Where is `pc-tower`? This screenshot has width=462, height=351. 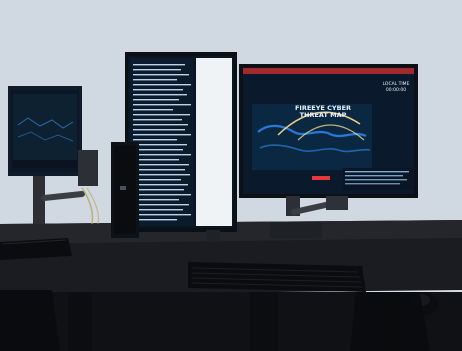 pc-tower is located at coordinates (125, 190).